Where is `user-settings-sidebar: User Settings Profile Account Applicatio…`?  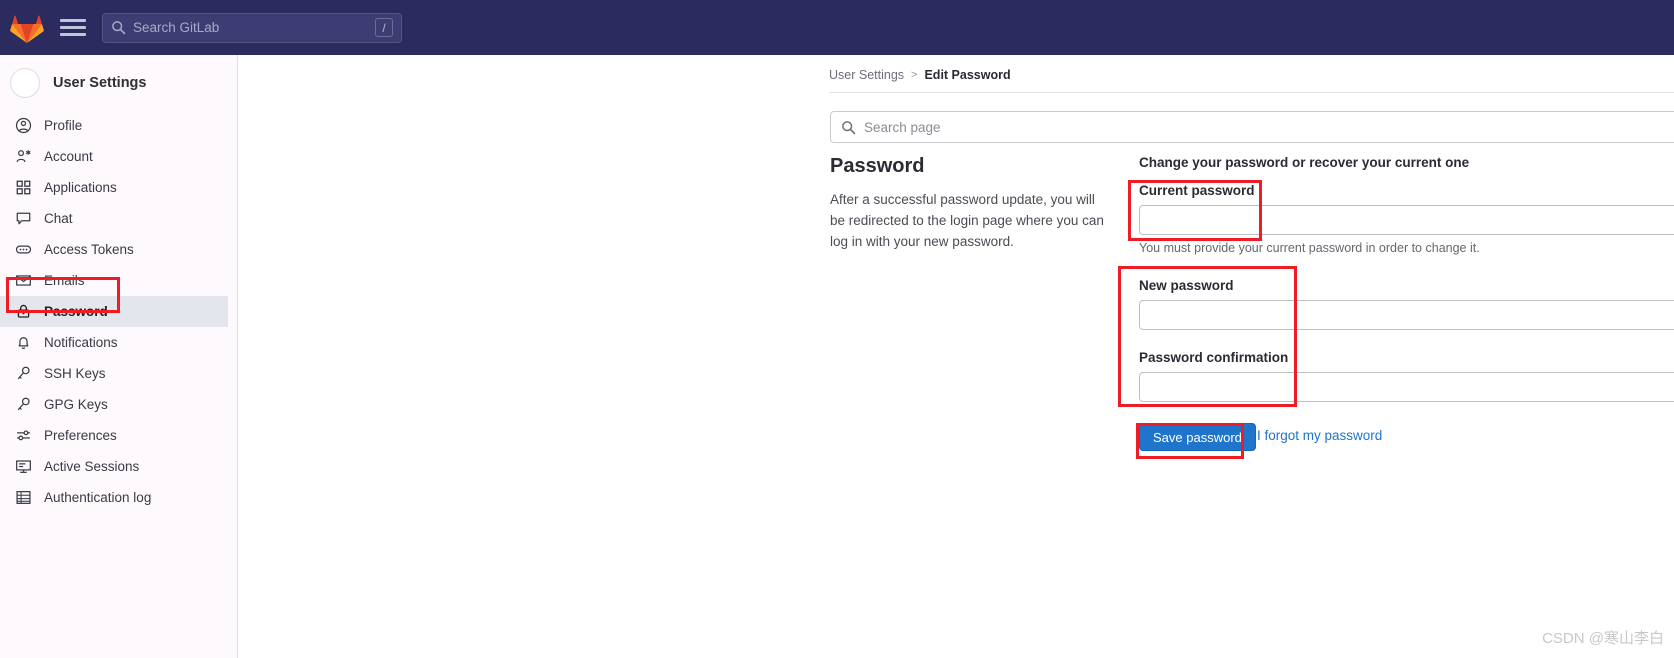 user-settings-sidebar: User Settings Profile Account Applicatio… is located at coordinates (119, 356).